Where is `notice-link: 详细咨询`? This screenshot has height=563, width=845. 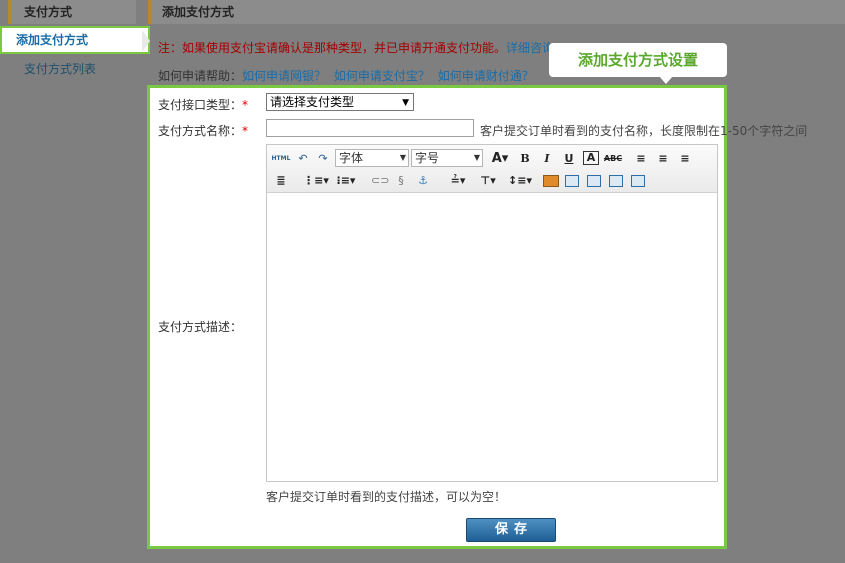
notice-link: 详细咨询 is located at coordinates (530, 48).